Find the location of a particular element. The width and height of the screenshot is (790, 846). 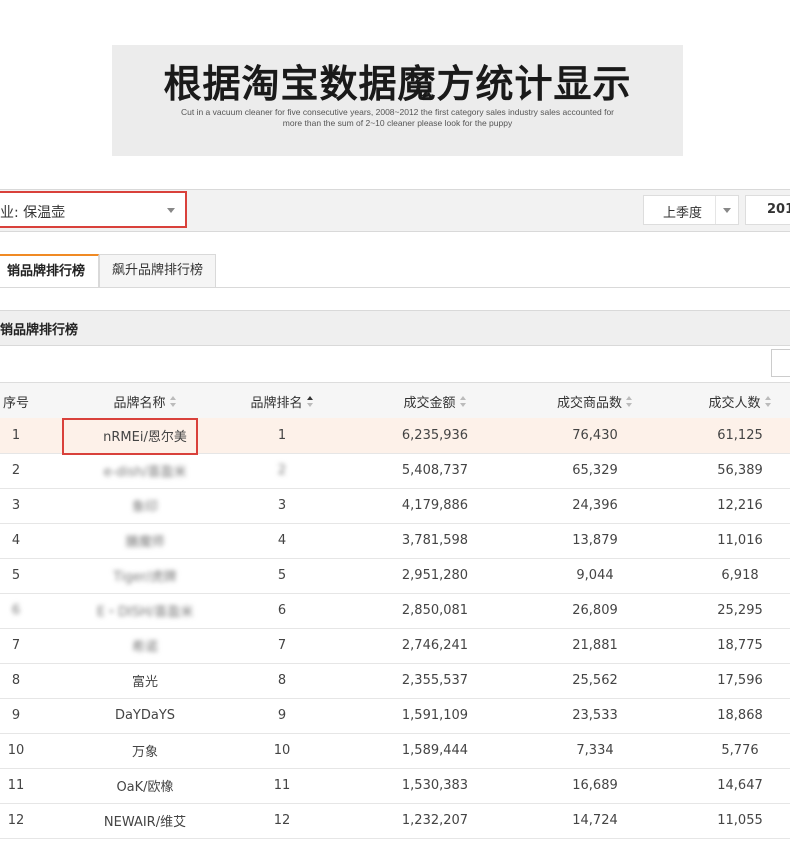

table-search-input is located at coordinates (780, 363).